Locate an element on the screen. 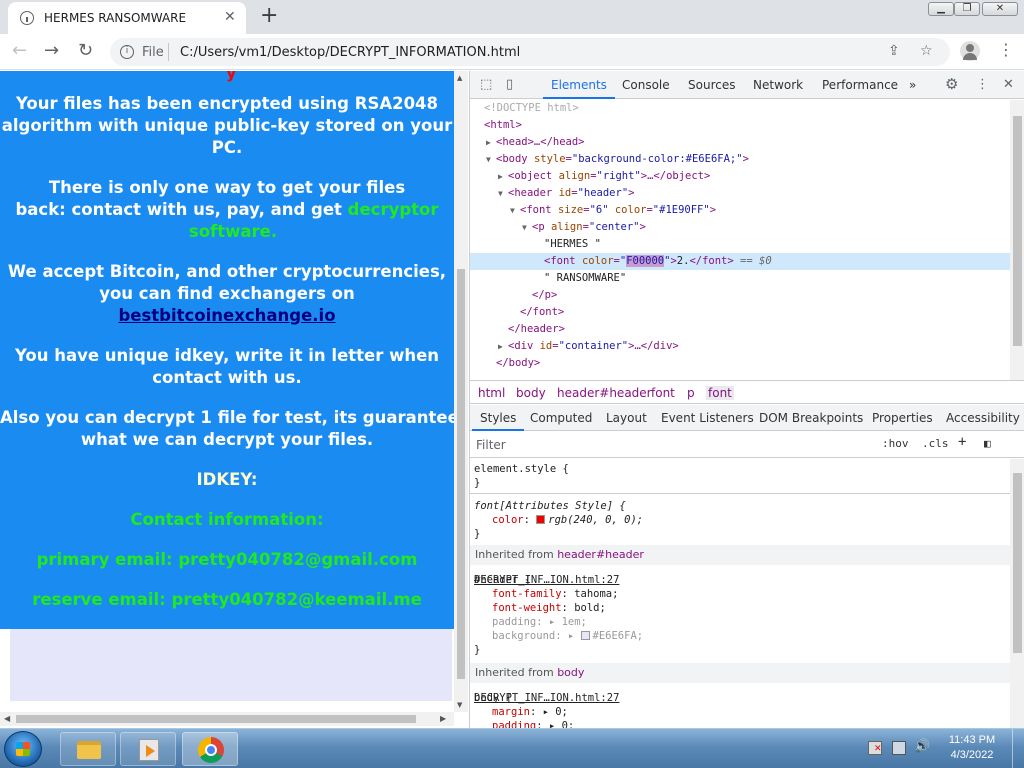 The height and width of the screenshot is (768, 1024). tab-performance: Performance is located at coordinates (860, 85).